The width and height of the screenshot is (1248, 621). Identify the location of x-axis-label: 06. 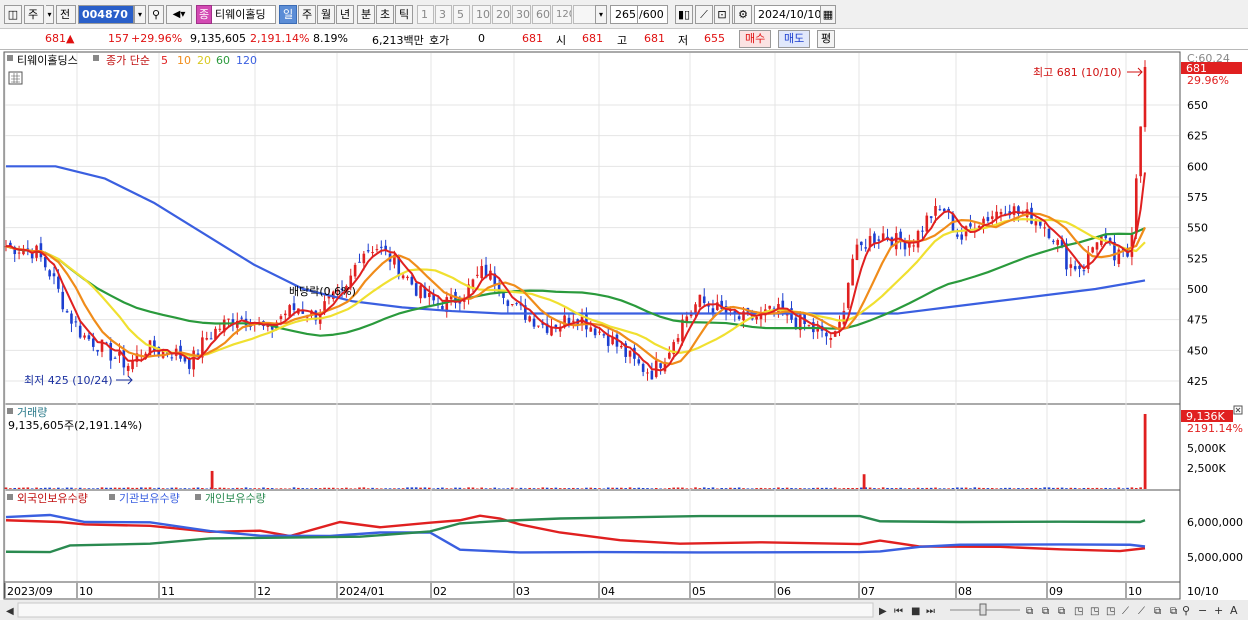
(784, 591).